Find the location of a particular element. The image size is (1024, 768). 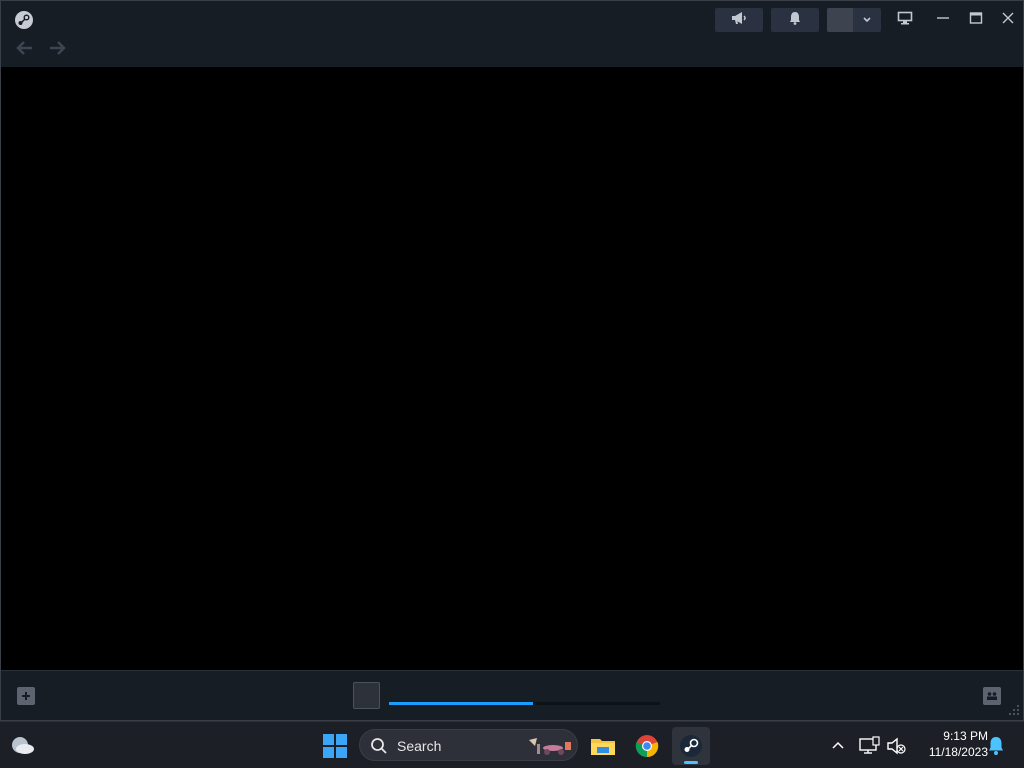

chevron-down-icon is located at coordinates (867, 20).